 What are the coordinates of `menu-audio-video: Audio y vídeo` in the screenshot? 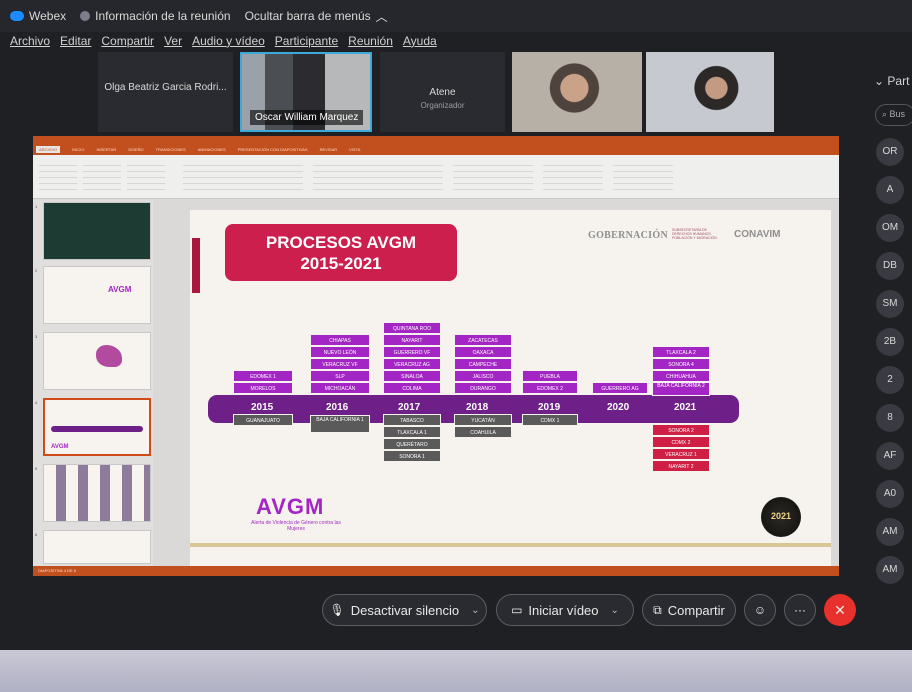 It's located at (228, 44).